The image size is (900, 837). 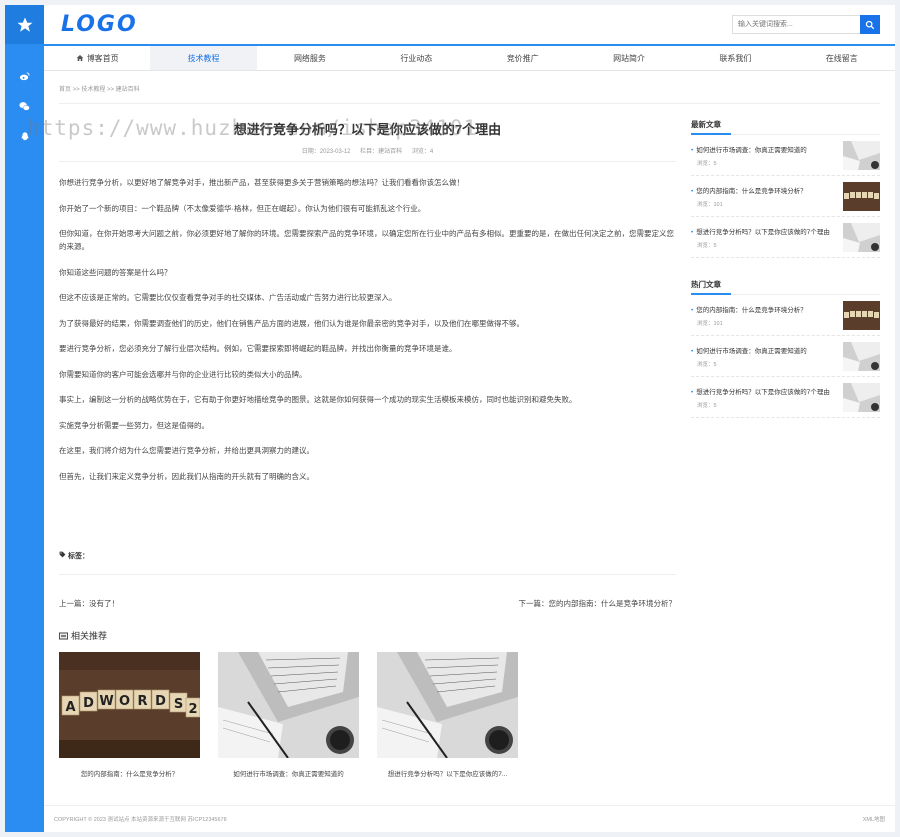 I want to click on nav-item-tutorials: 技术教程, so click(x=203, y=58).